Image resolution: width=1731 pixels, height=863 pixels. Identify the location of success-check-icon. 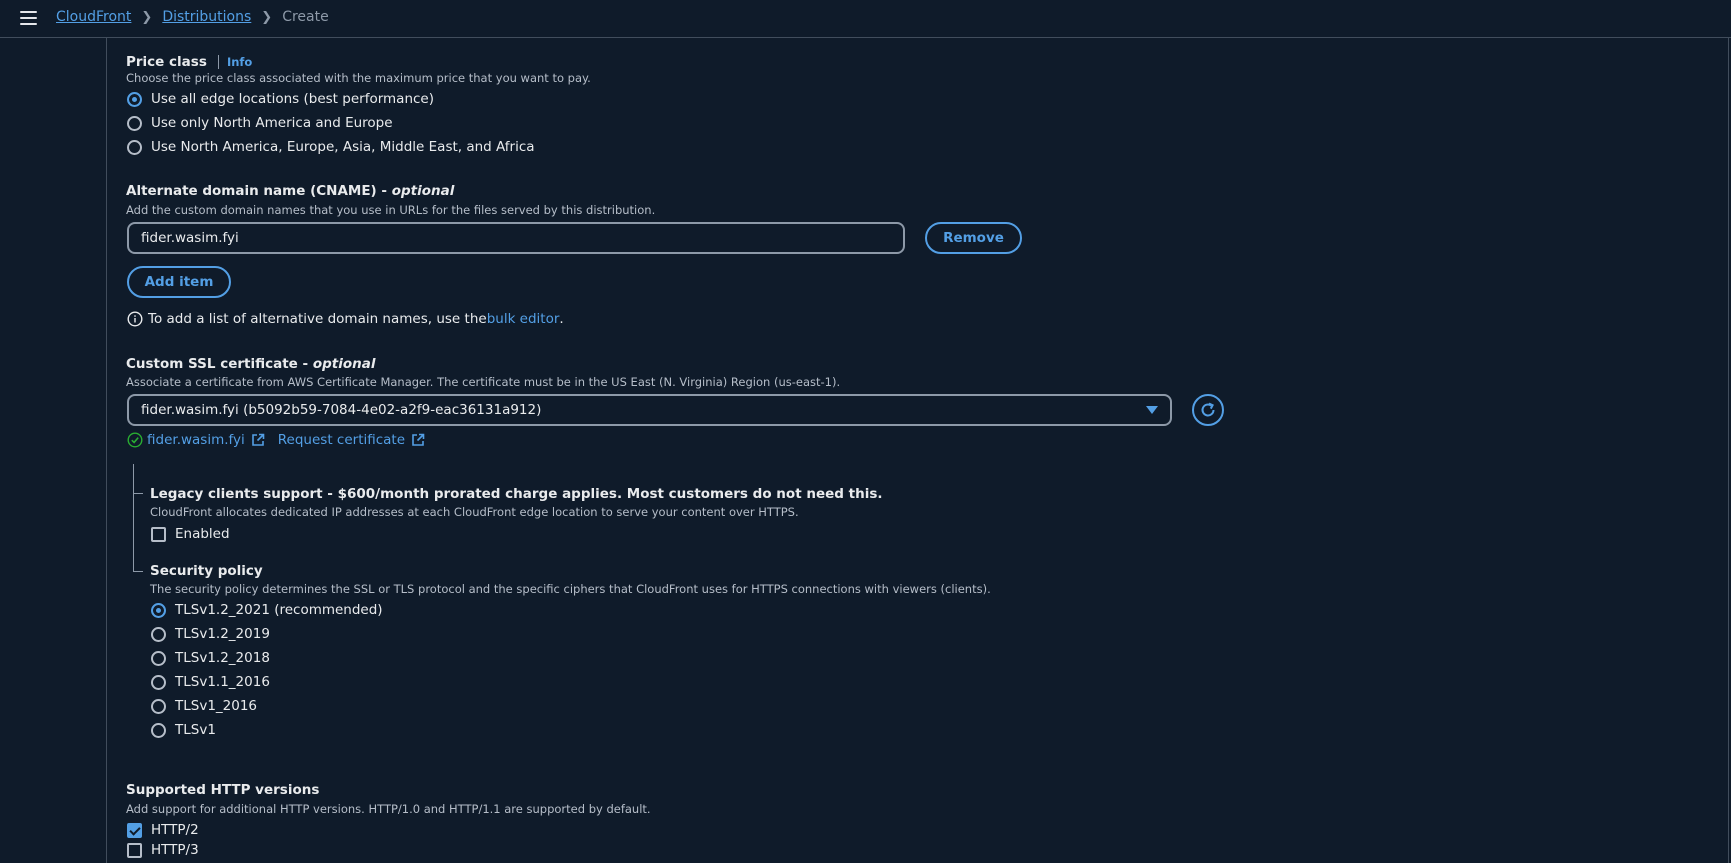
(135, 440).